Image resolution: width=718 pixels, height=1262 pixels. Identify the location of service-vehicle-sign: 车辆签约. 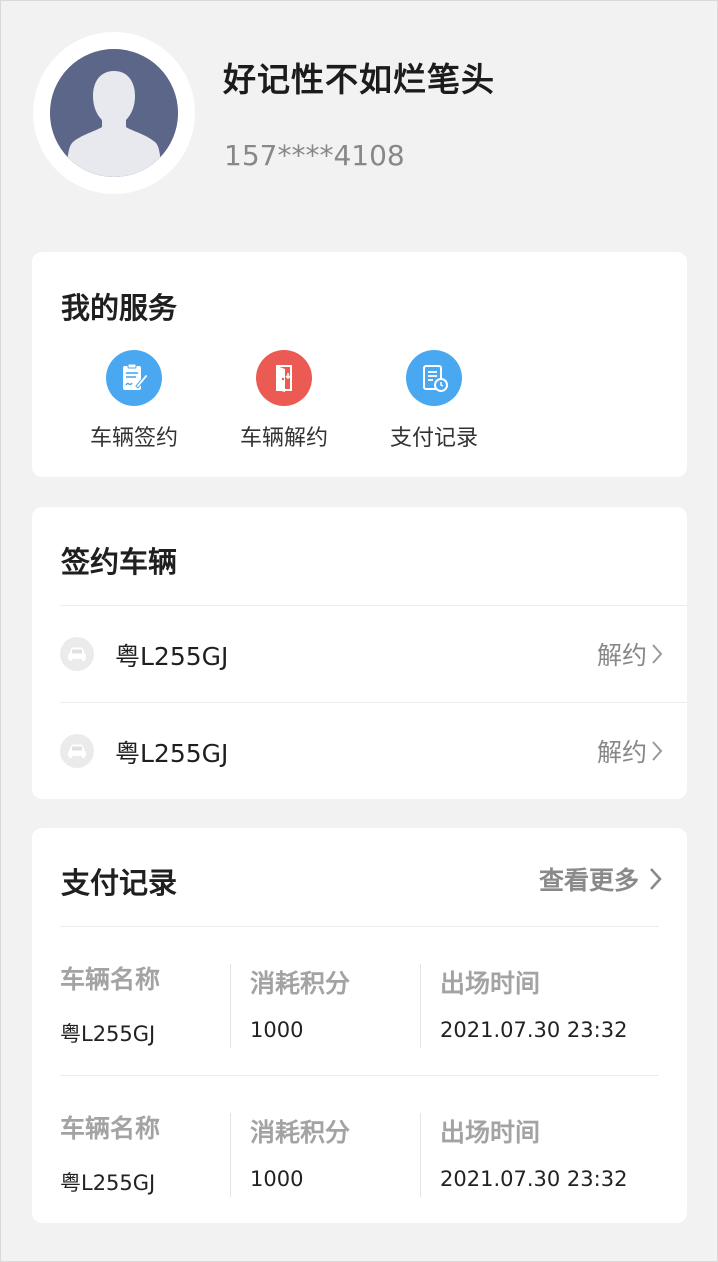
(134, 401).